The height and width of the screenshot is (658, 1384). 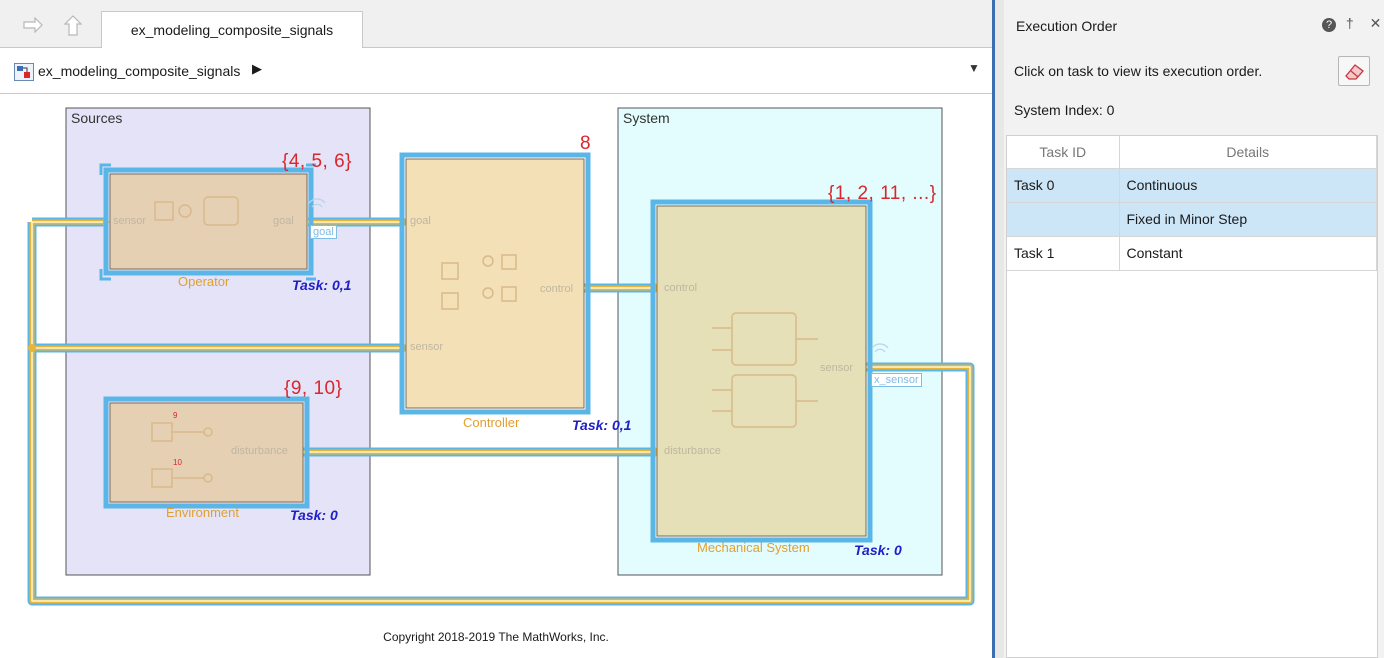 What do you see at coordinates (692, 451) in the screenshot?
I see `mechanical-port-disturbance: disturbance` at bounding box center [692, 451].